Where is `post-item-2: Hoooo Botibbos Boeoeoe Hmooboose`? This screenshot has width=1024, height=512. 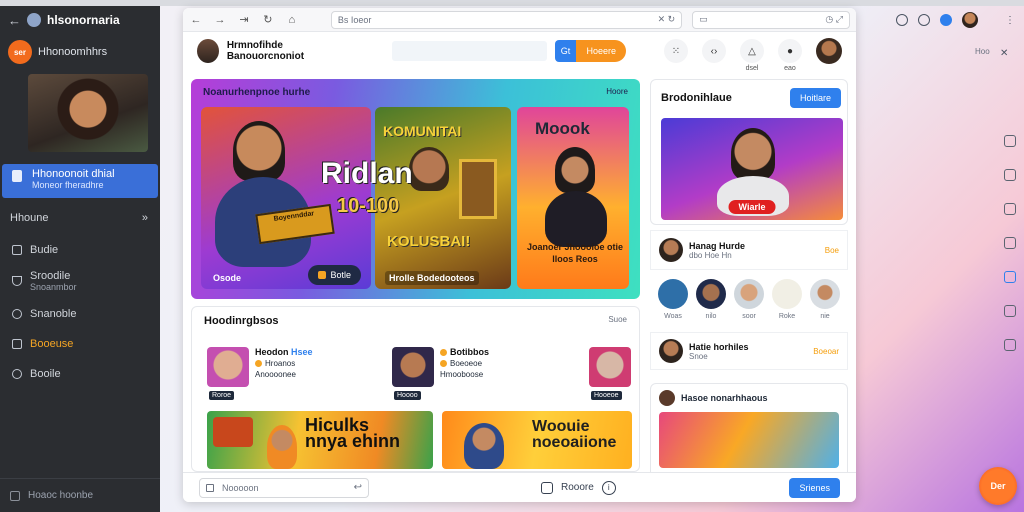 post-item-2: Hoooo Botibbos Boeoeoe Hmooboose is located at coordinates (440, 373).